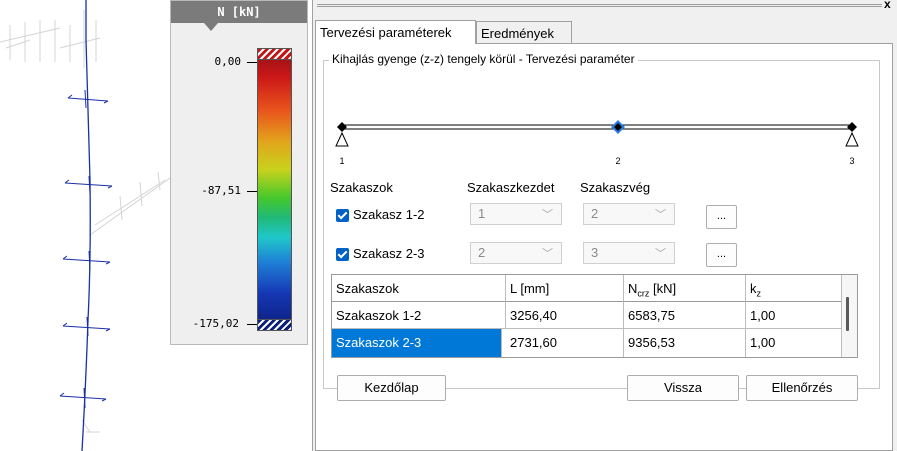 The image size is (897, 451). What do you see at coordinates (252, 191) in the screenshot?
I see `legend-tick-mid` at bounding box center [252, 191].